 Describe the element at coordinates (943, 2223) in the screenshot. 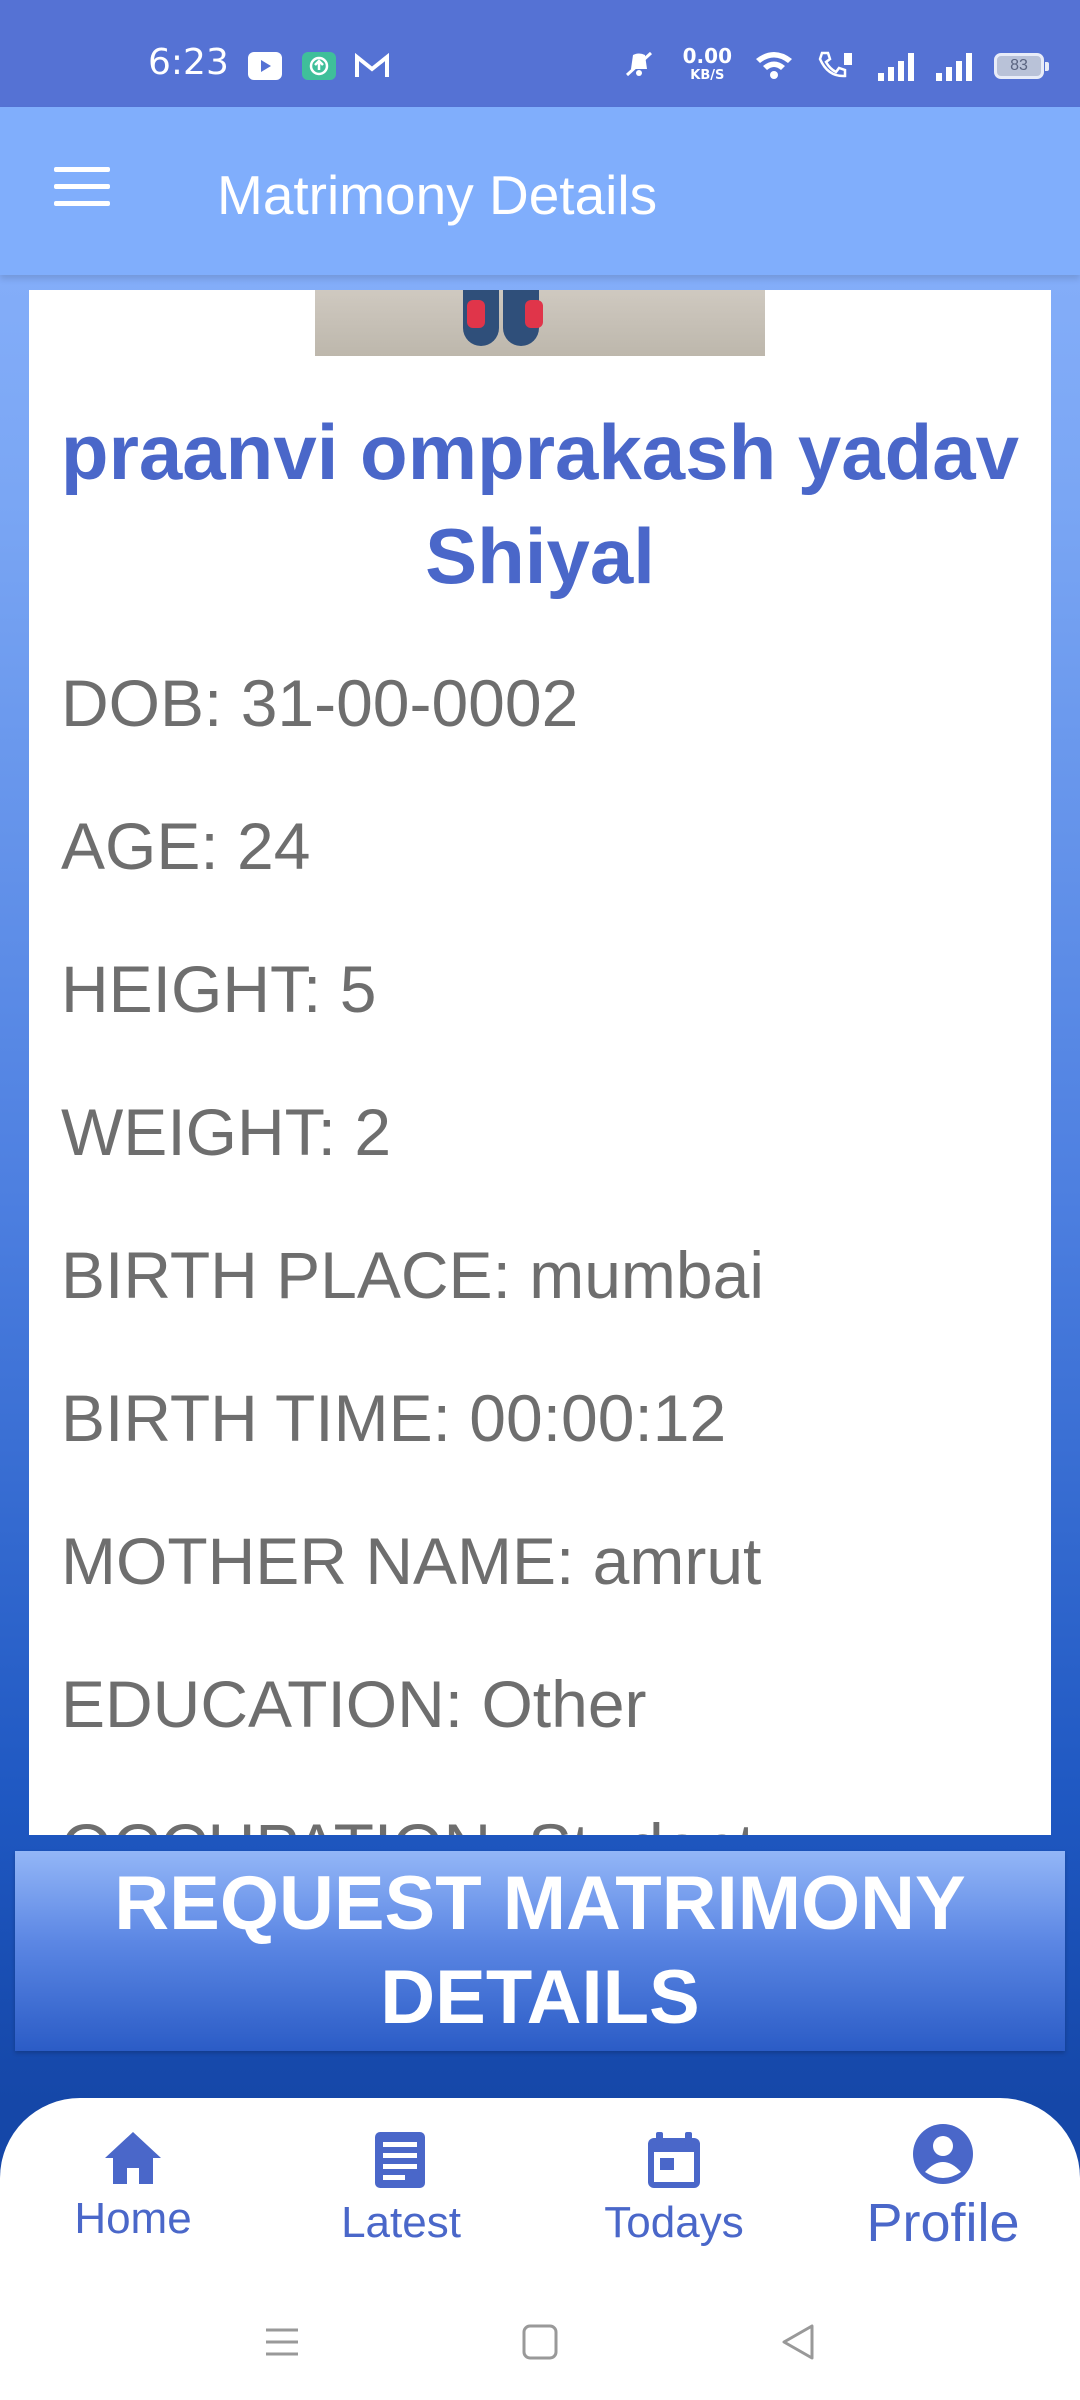

I see `nav-label-profile: Profile` at that location.